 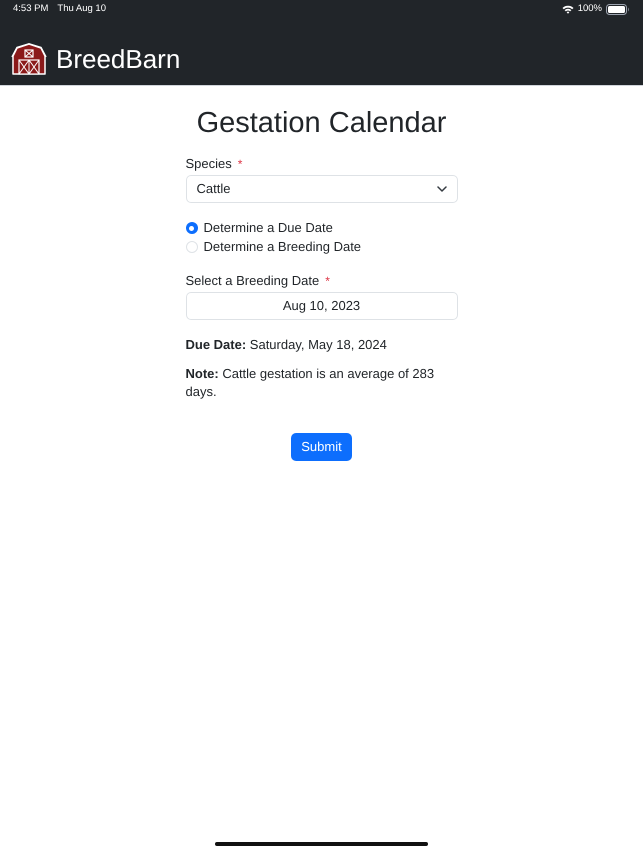 I want to click on submit-button: Submit, so click(x=321, y=447).